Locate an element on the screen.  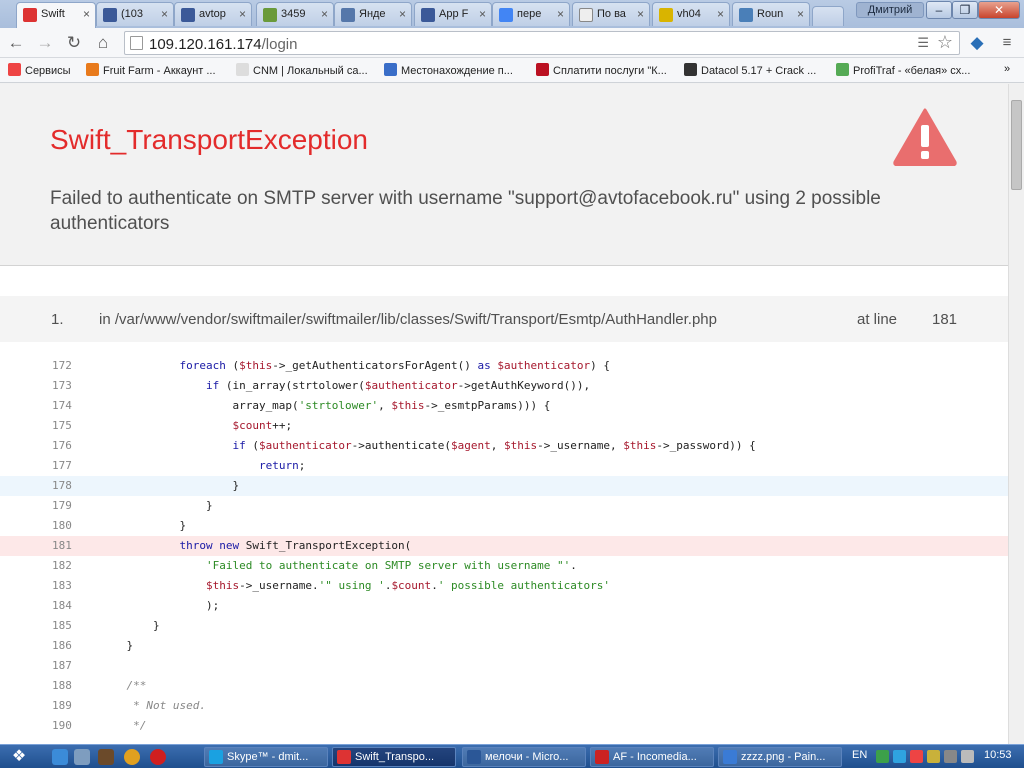
scrollbar-thumb is located at coordinates (1016, 145).